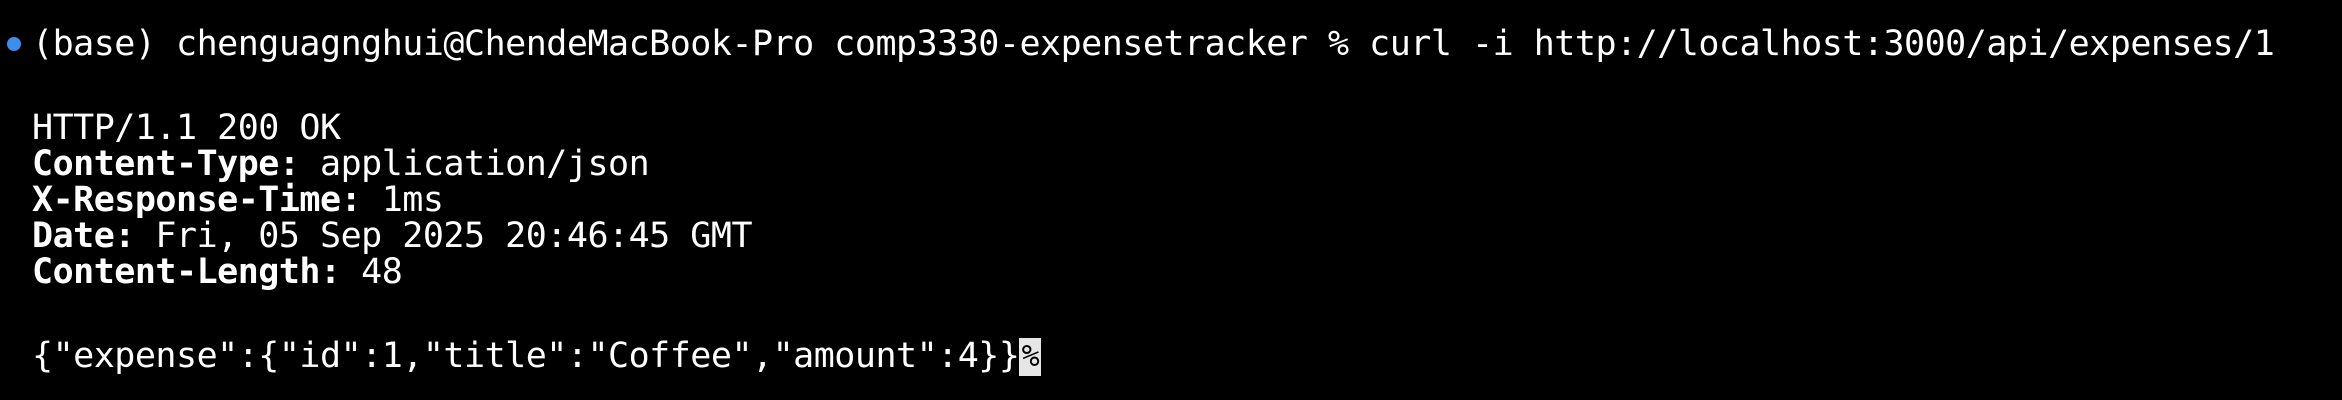  What do you see at coordinates (474, 164) in the screenshot?
I see `header-value: application/json` at bounding box center [474, 164].